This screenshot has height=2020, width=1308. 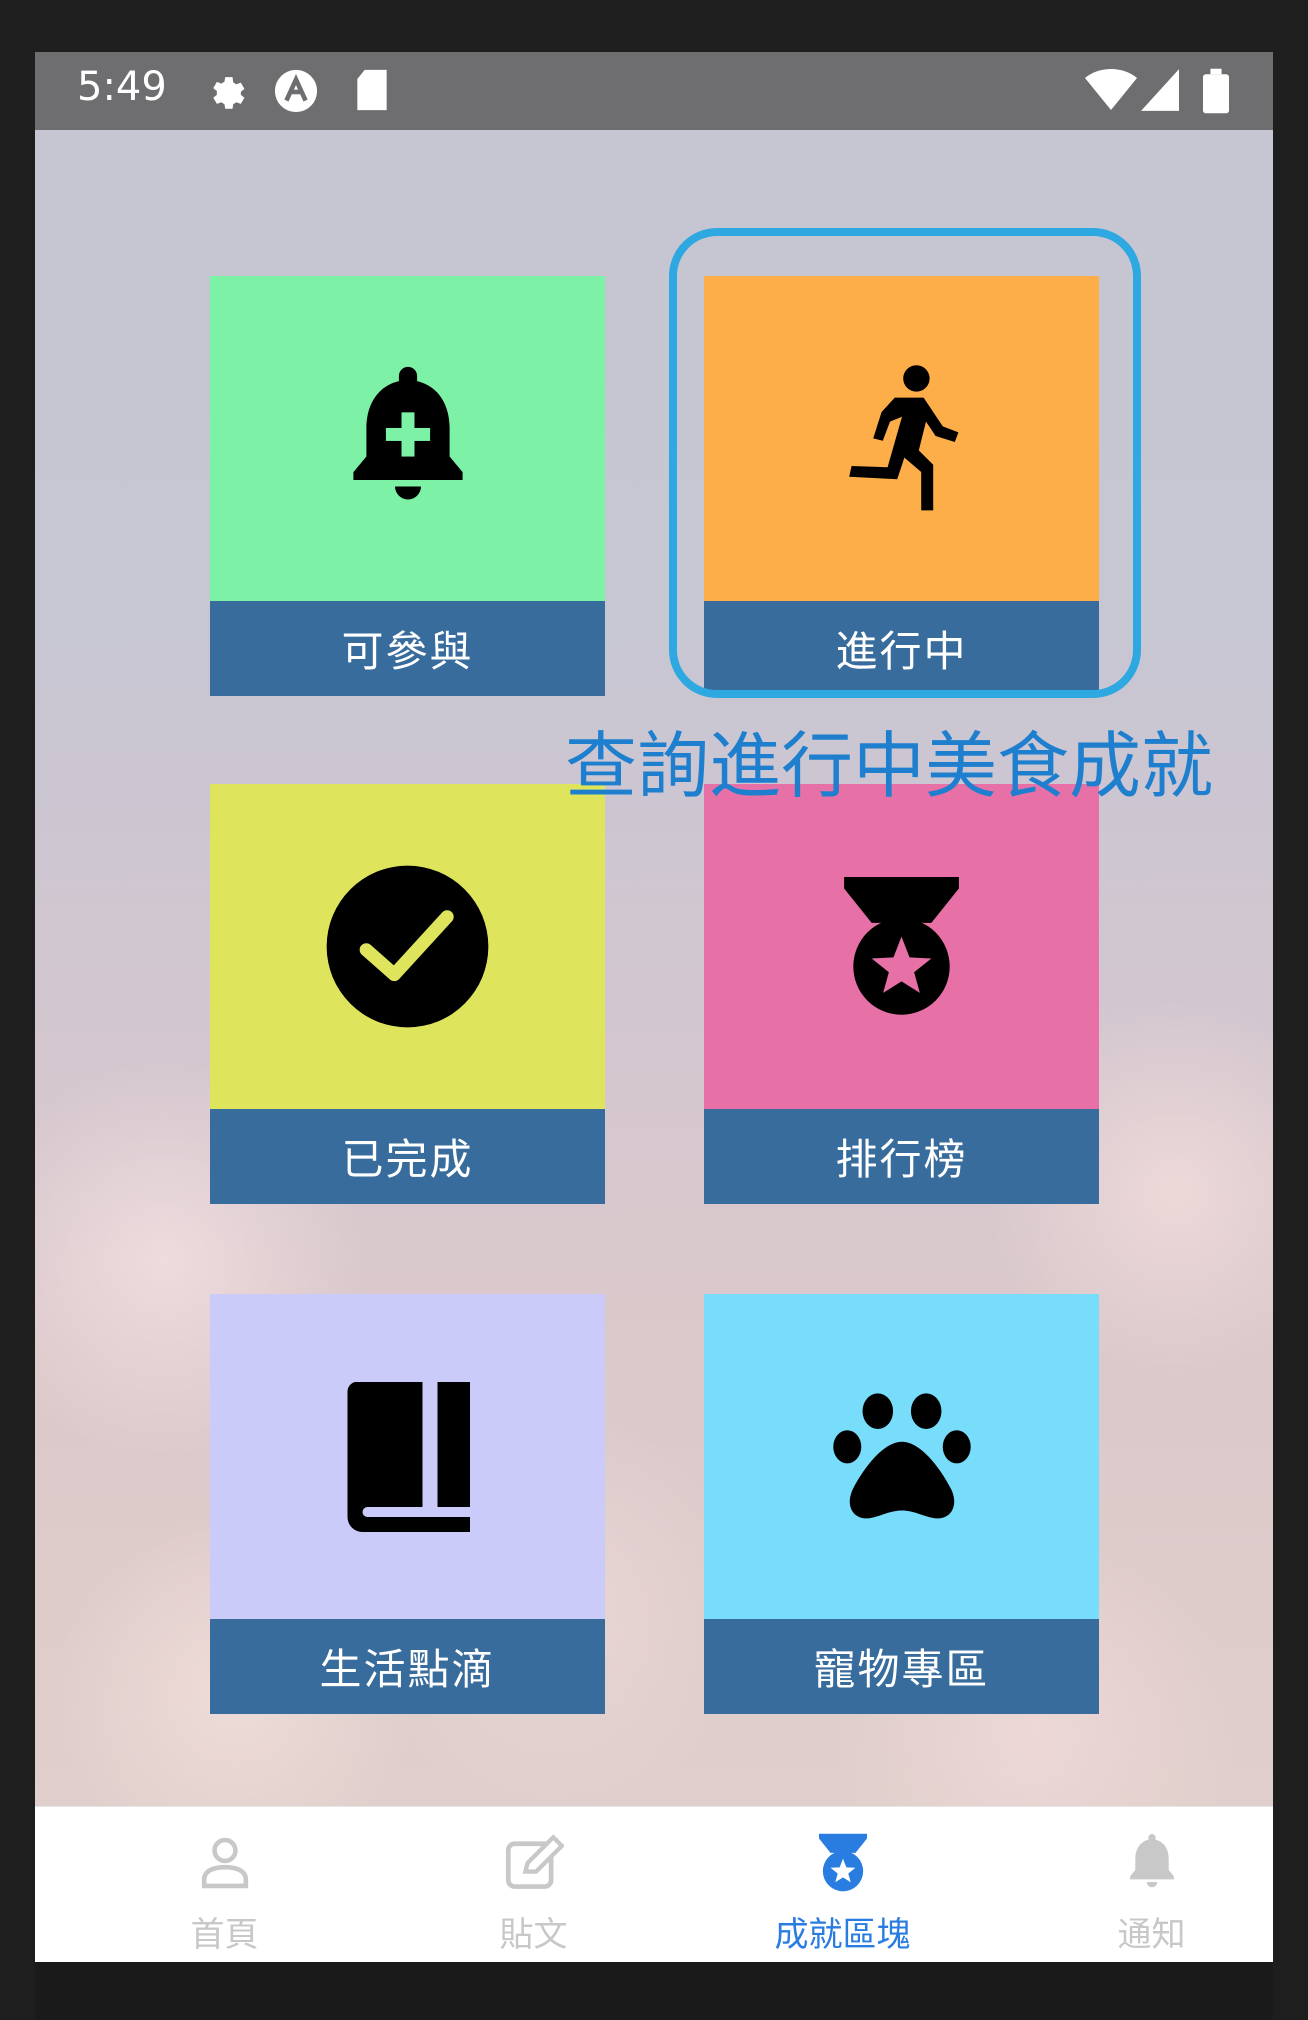 What do you see at coordinates (842, 1935) in the screenshot?
I see `tab-achievements-label: 成就區塊` at bounding box center [842, 1935].